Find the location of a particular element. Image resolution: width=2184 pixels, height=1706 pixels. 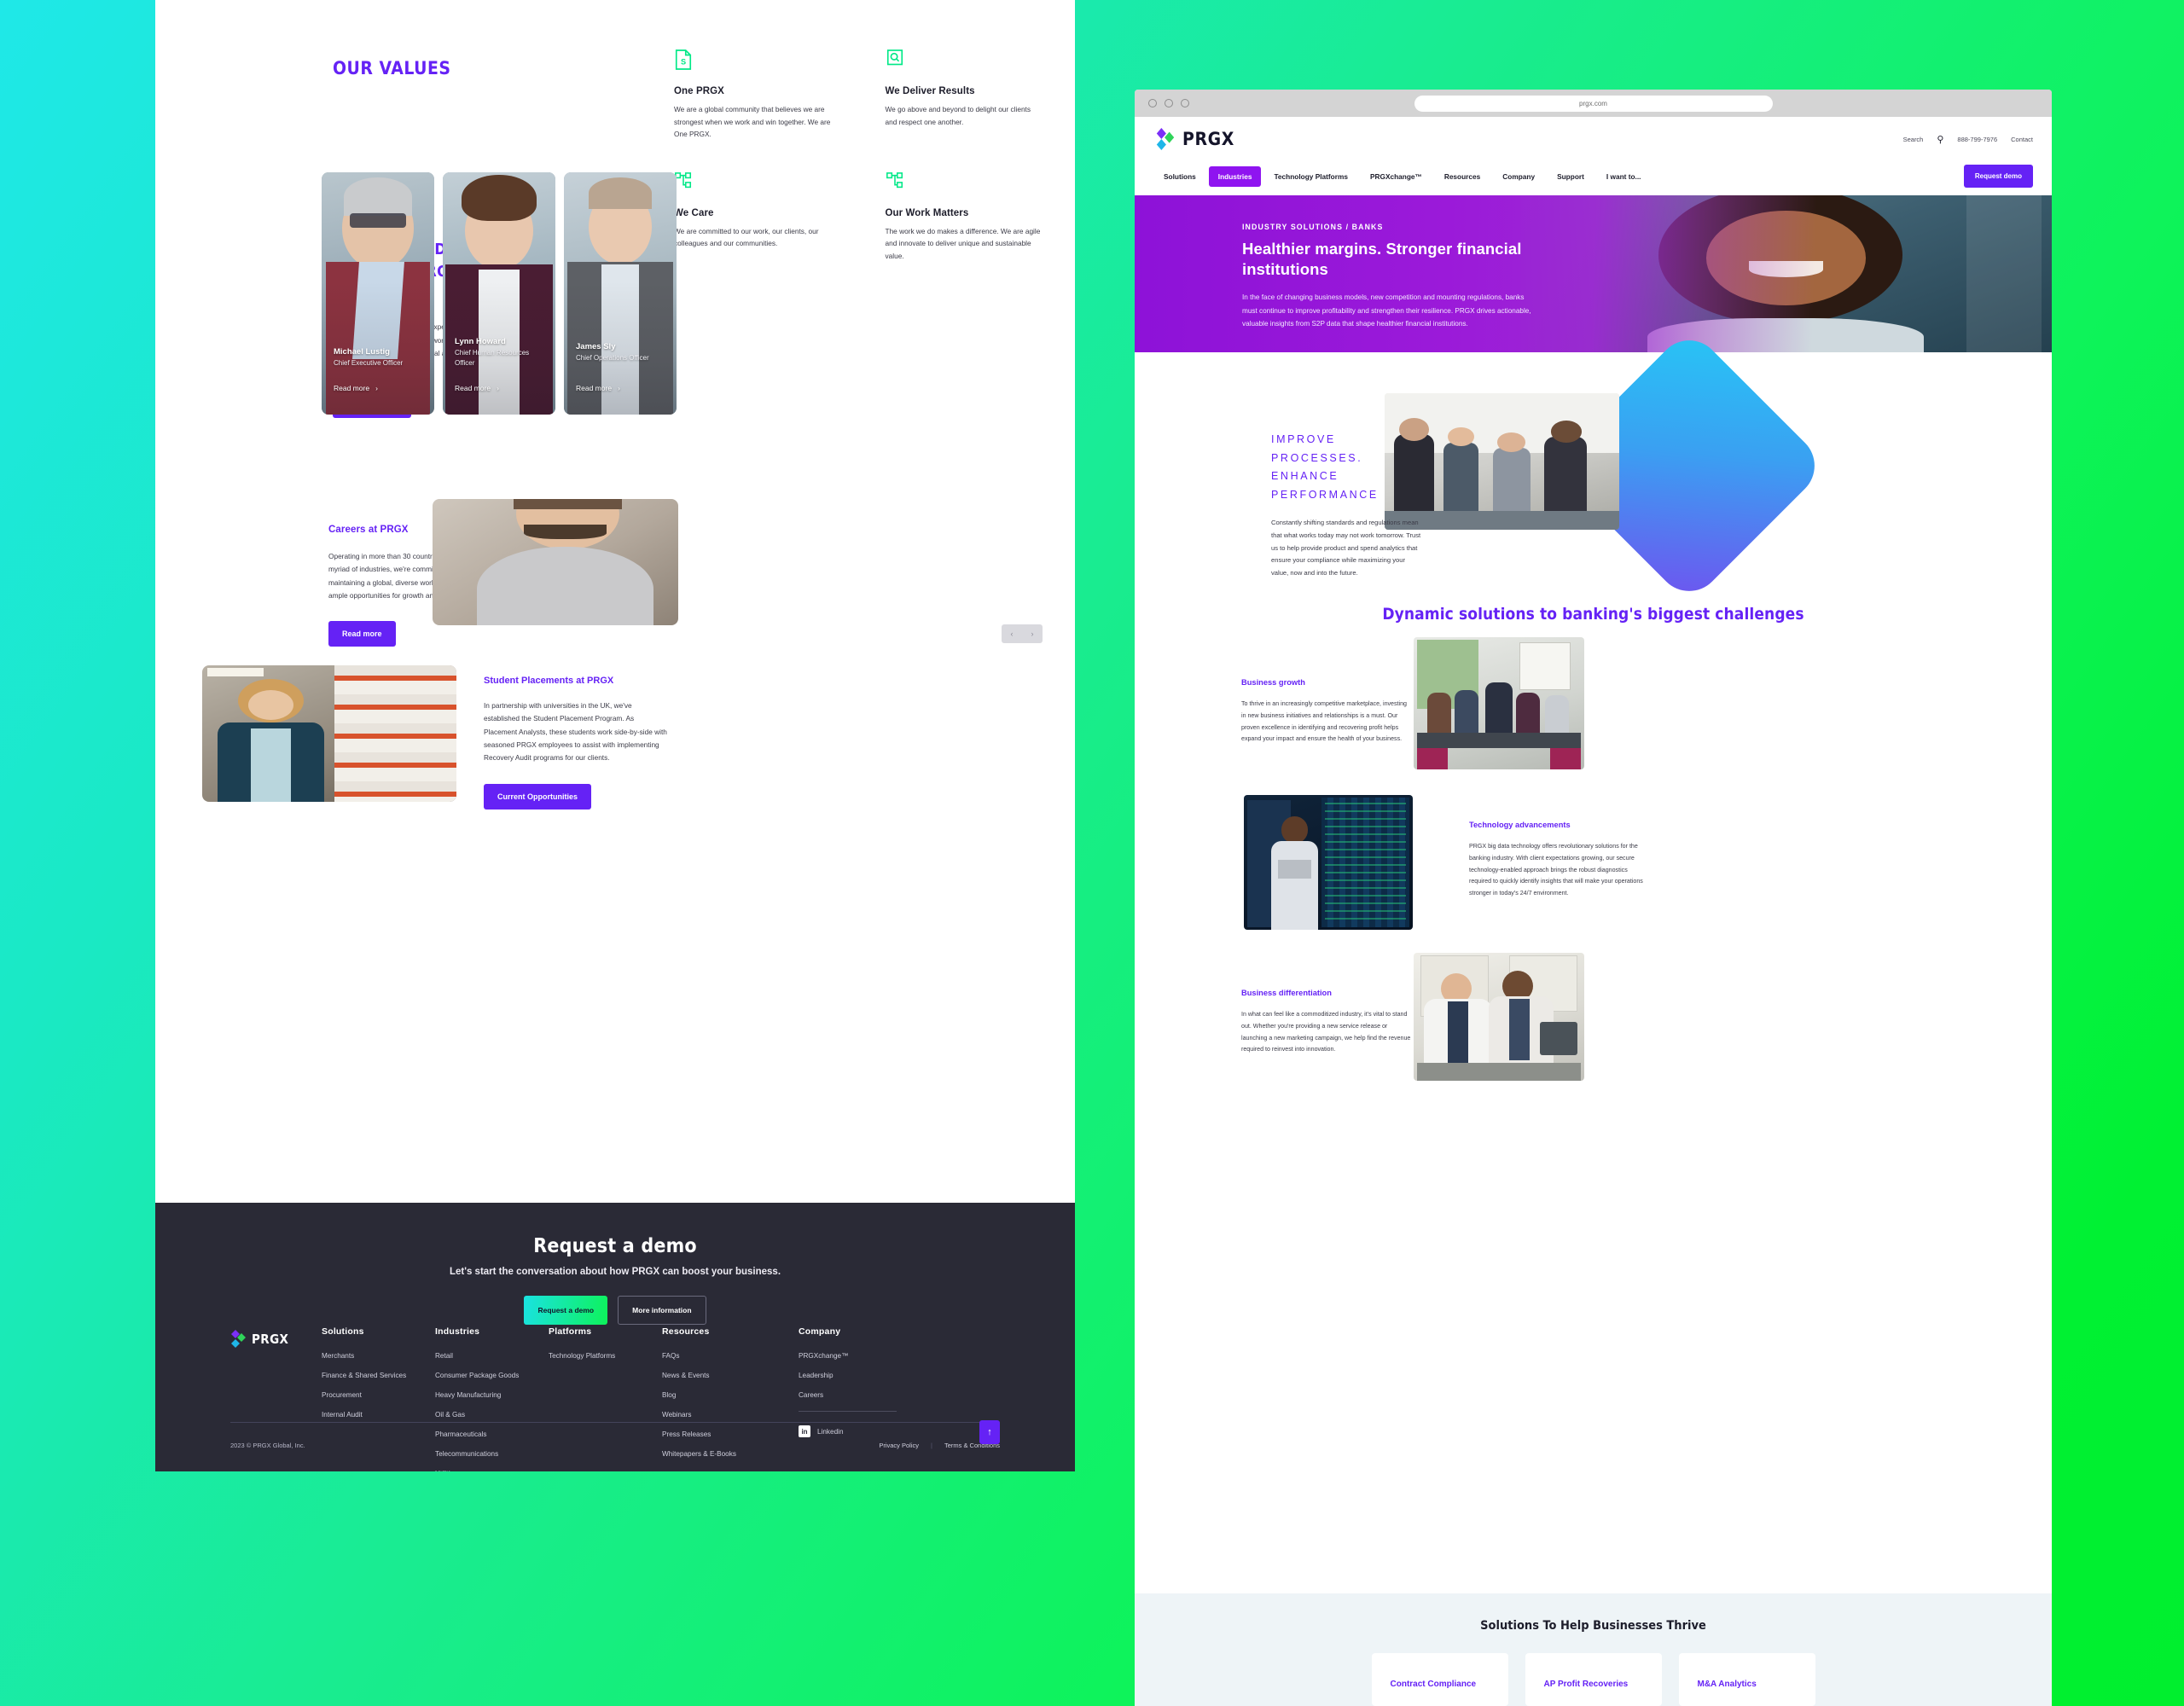

address-bar: prgx.com is located at coordinates (1593, 103).